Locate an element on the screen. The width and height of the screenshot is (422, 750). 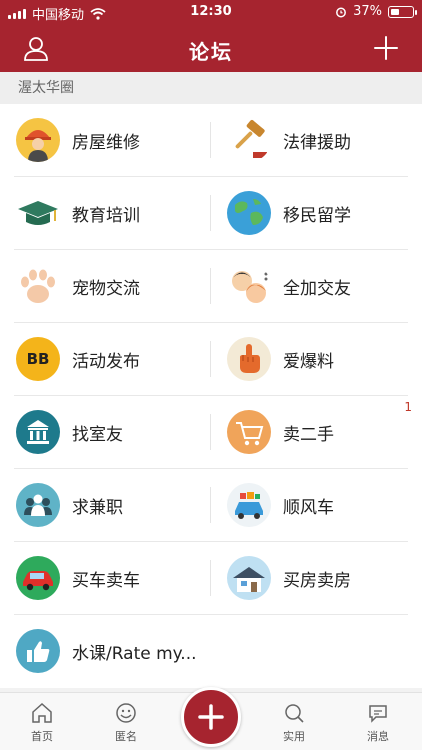
shopping-cart-icon is located at coordinates (249, 432).